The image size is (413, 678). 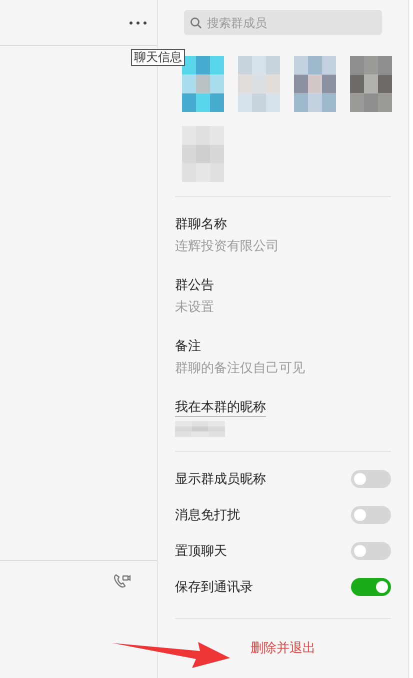 I want to click on setting-label: 置顶聊天, so click(x=201, y=551).